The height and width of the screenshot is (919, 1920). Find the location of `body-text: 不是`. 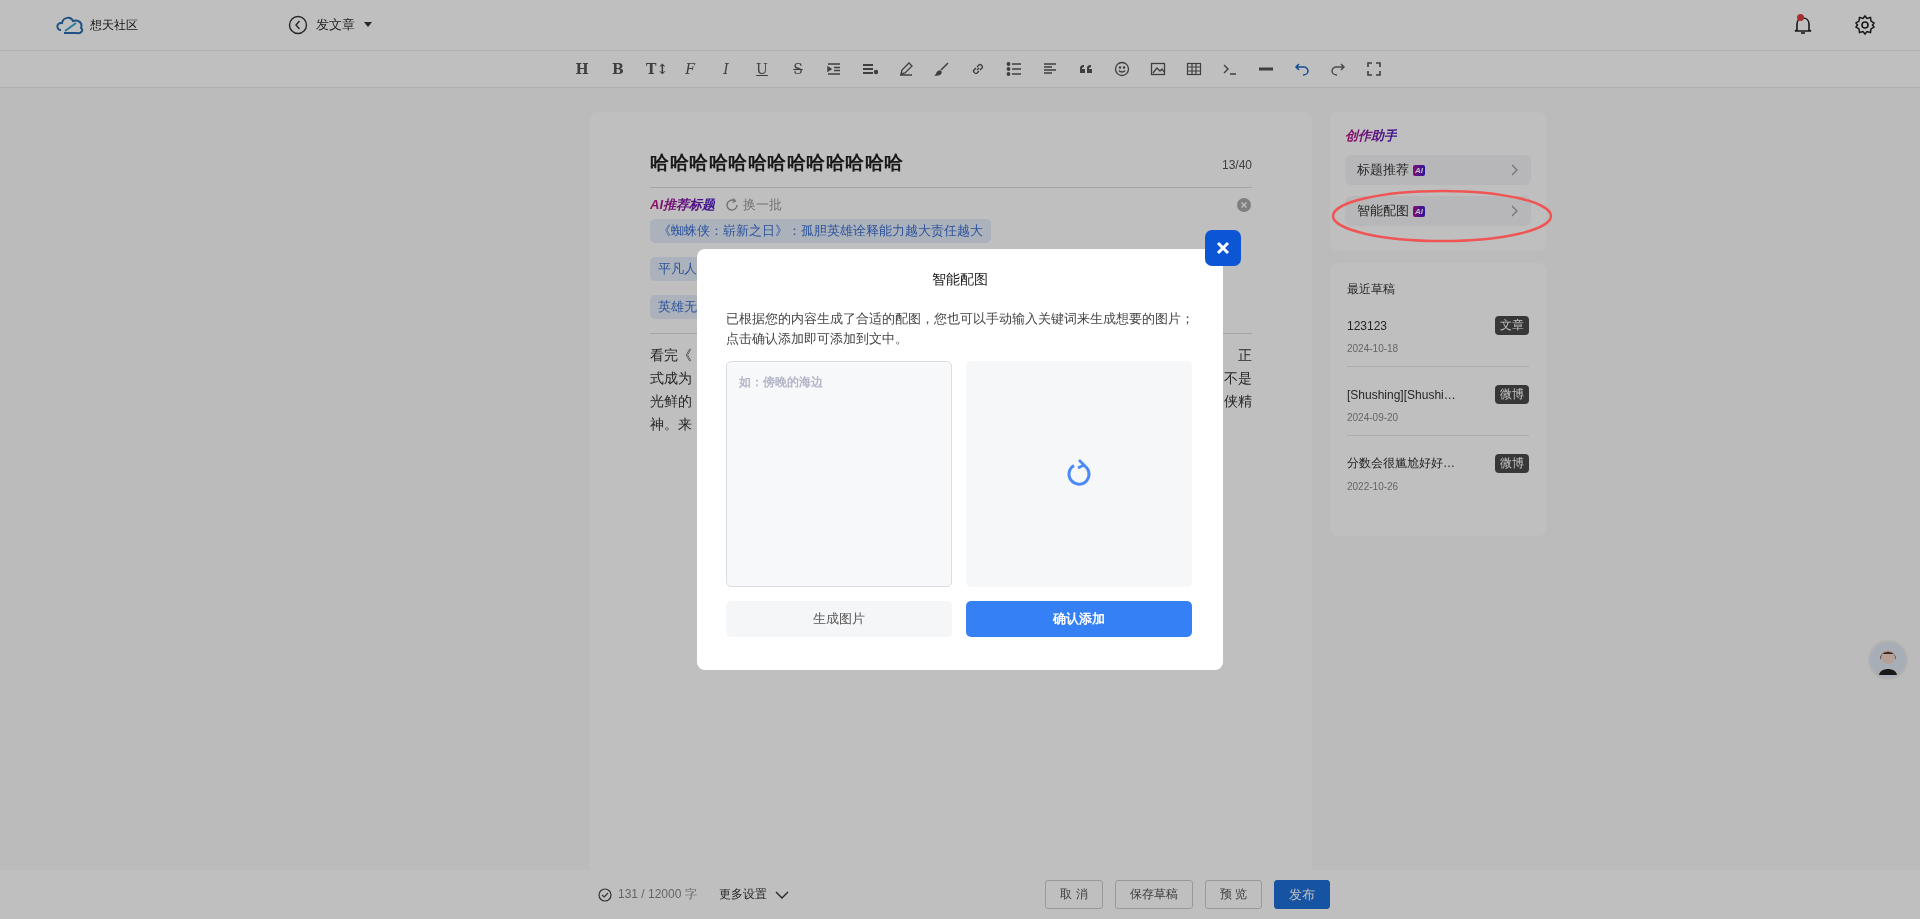

body-text: 不是 is located at coordinates (1238, 378).